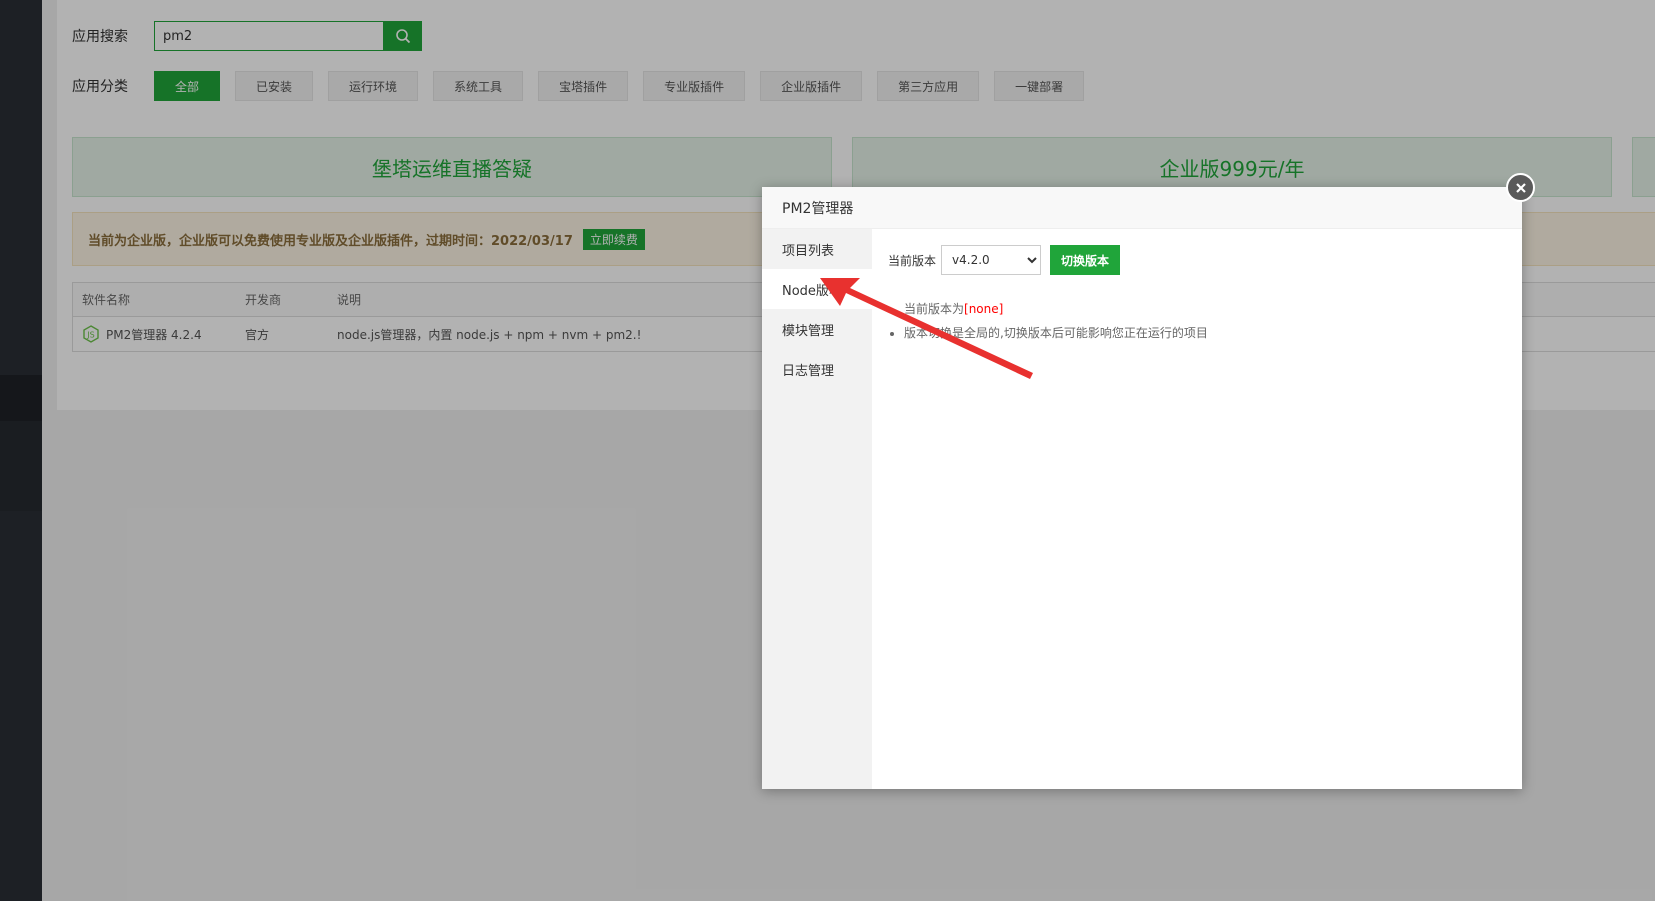 Image resolution: width=1655 pixels, height=901 pixels. What do you see at coordinates (818, 208) in the screenshot?
I see `dialog-title: PM2管理器` at bounding box center [818, 208].